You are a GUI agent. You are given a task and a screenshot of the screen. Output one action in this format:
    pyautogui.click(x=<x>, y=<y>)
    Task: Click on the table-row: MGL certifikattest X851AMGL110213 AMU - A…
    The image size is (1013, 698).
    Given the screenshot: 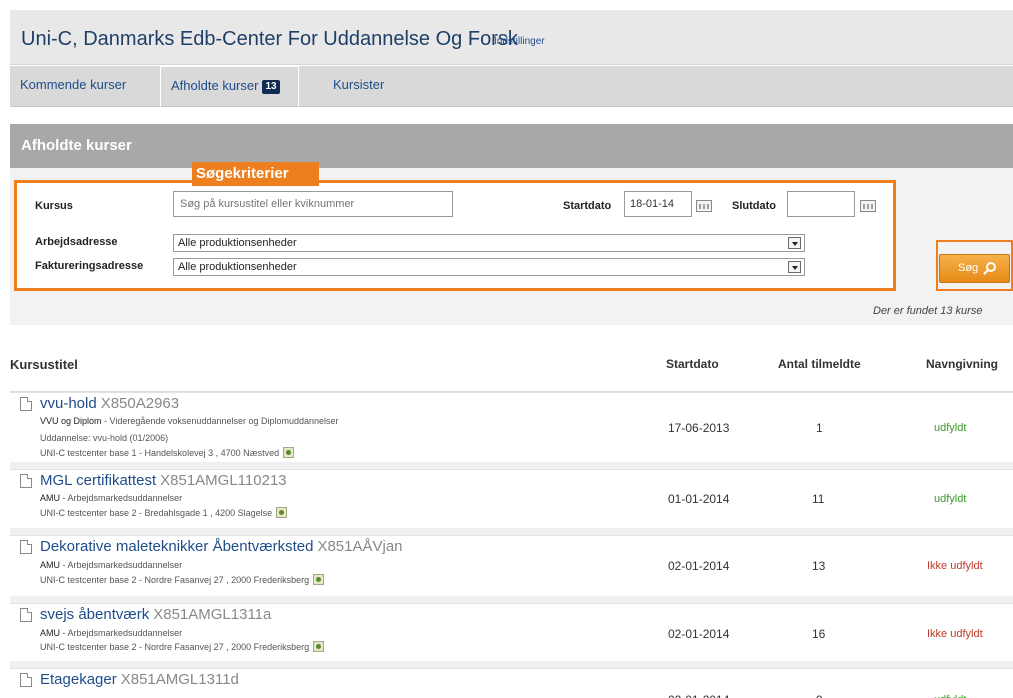 What is the action you would take?
    pyautogui.click(x=511, y=498)
    